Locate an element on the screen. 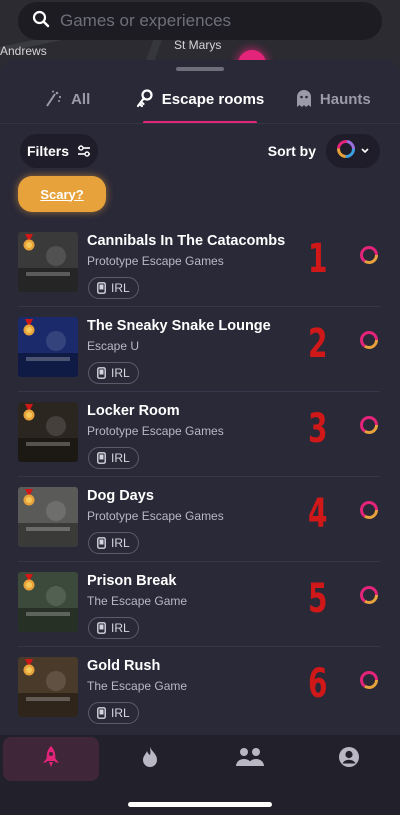 This screenshot has height=815, width=400. sort-dropdown is located at coordinates (353, 151).